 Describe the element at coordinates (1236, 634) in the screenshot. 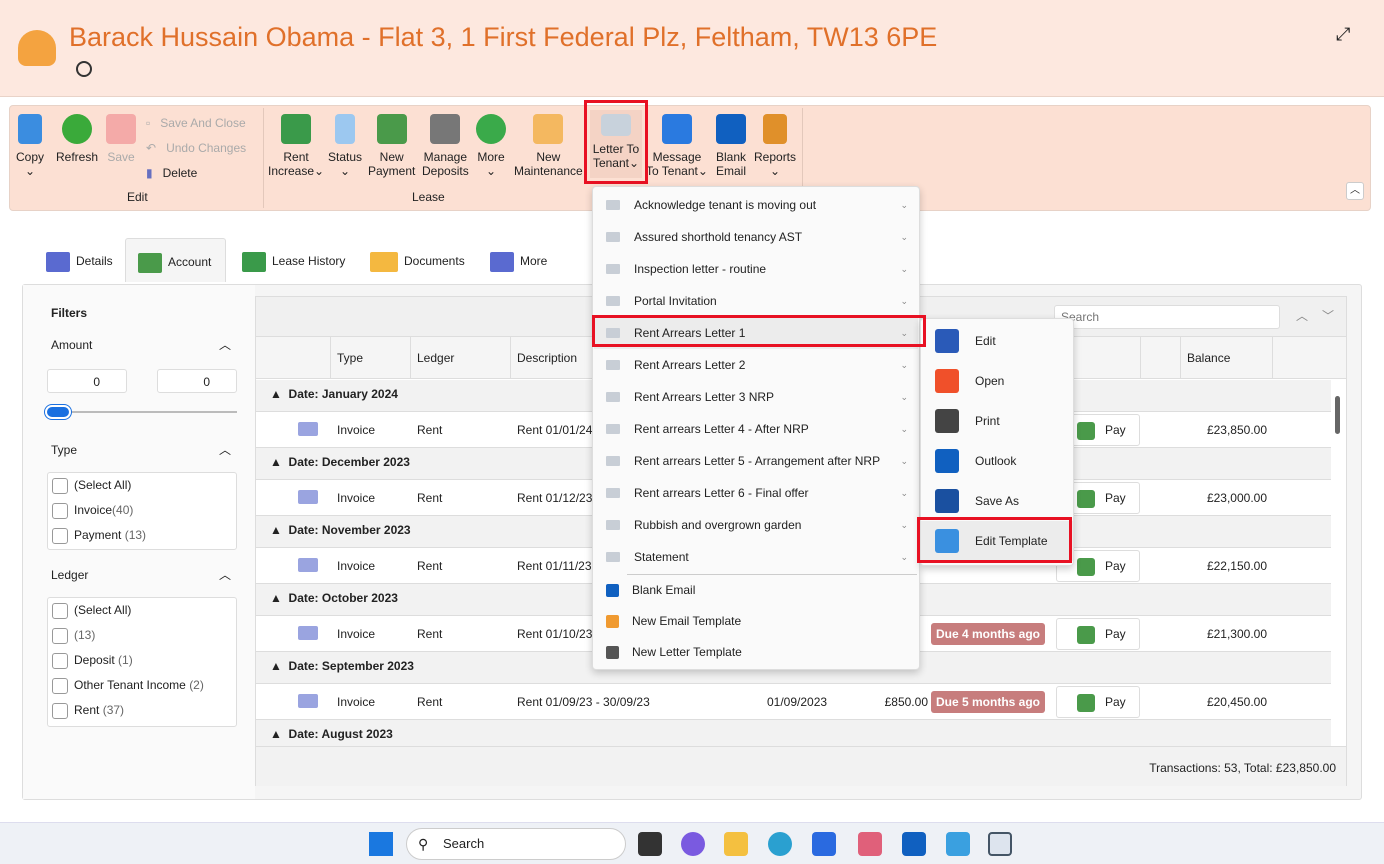

I see `cell-balance: £21,300.00` at that location.